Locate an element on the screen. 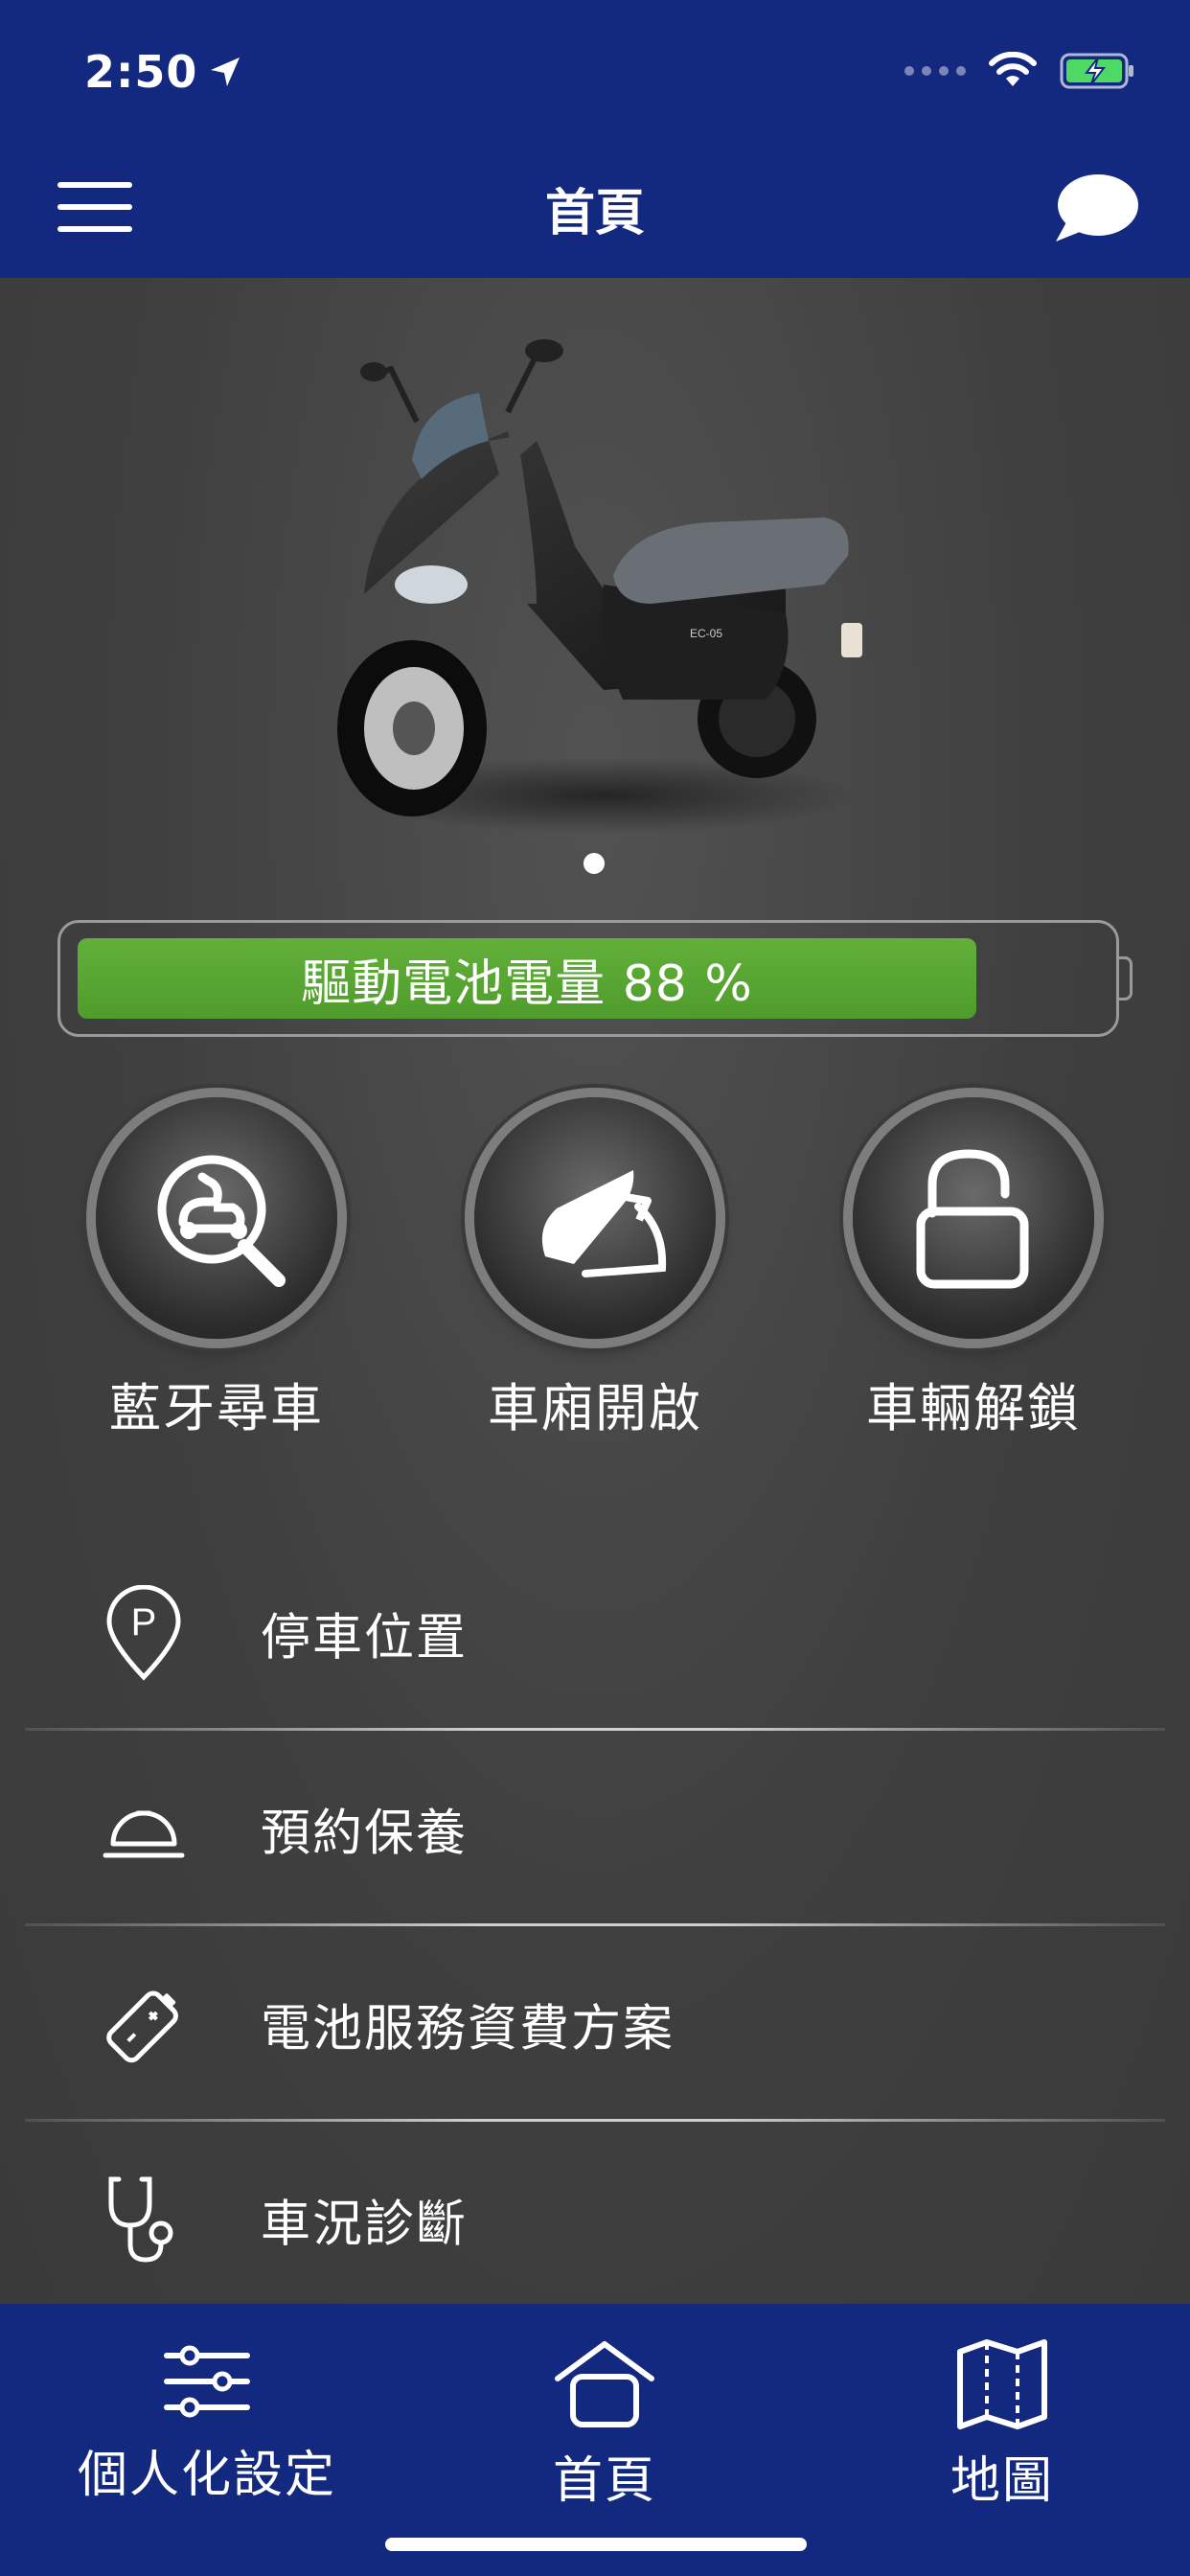 This screenshot has height=2576, width=1190. tab-label: 個人化設定 is located at coordinates (207, 2475).